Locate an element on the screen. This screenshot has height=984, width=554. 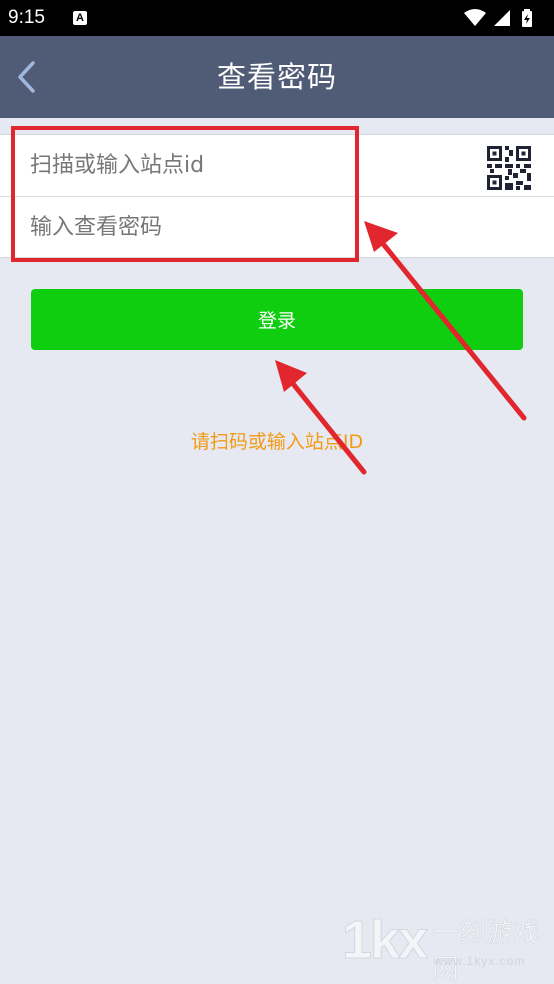
app-header: 查看密码 is located at coordinates (277, 77).